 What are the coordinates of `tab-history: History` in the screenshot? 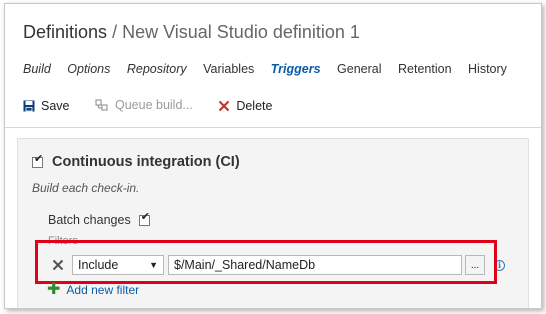 It's located at (487, 69).